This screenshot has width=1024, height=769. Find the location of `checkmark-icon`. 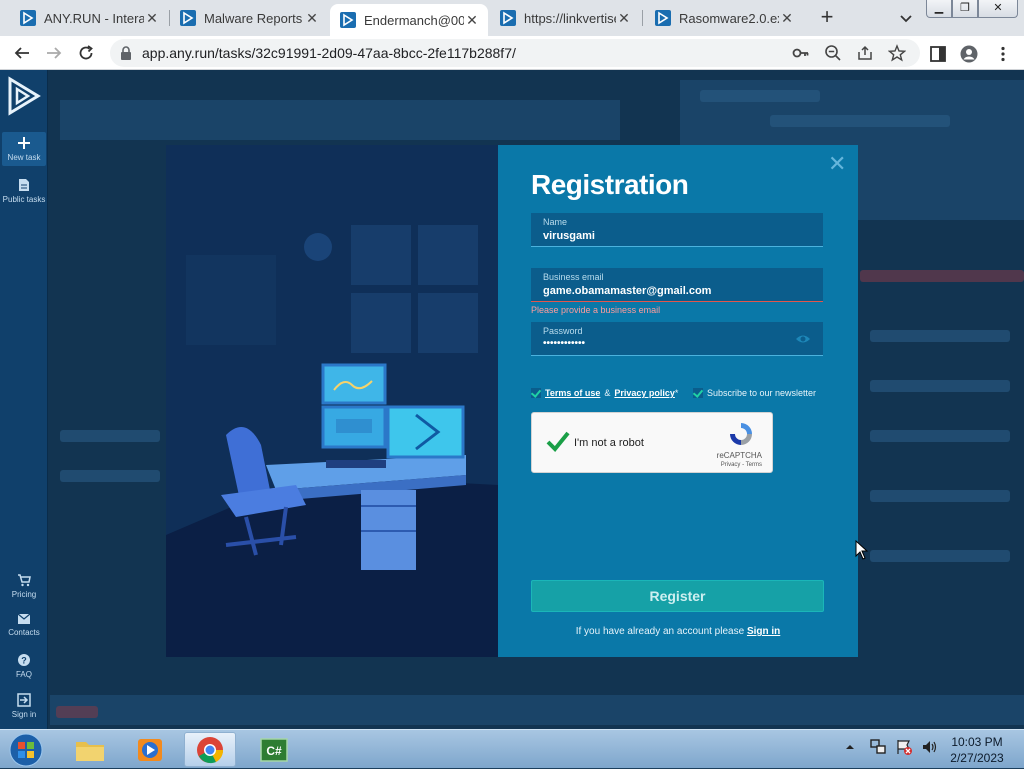

checkmark-icon is located at coordinates (558, 441).